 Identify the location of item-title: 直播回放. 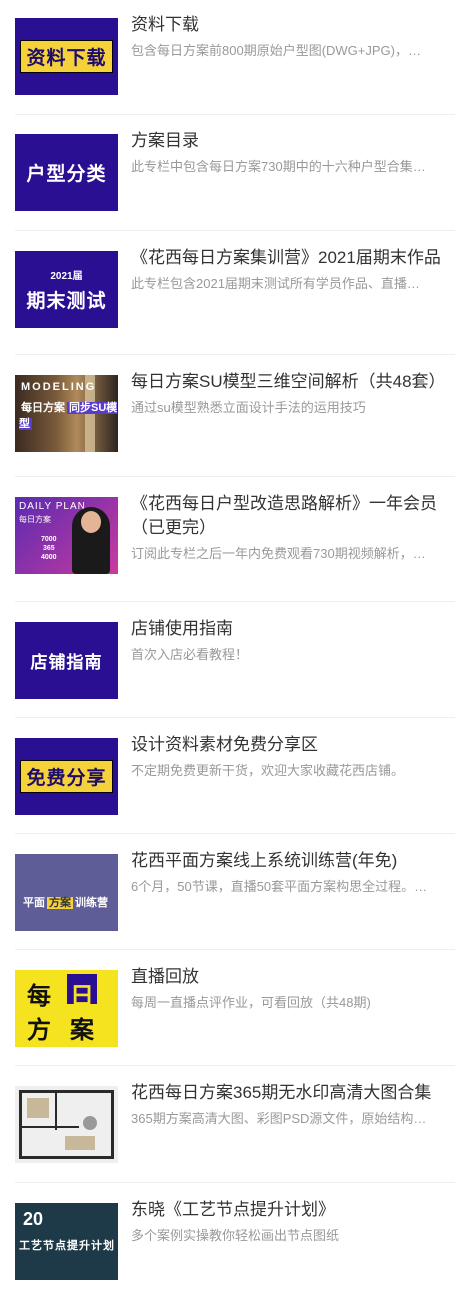
(165, 976).